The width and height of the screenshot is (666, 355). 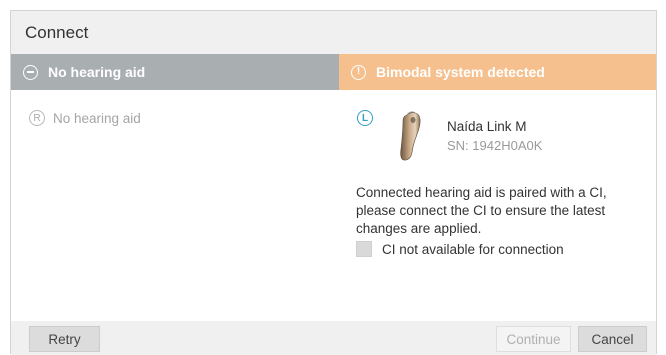 I want to click on left-panel-header-label: No hearing aid, so click(x=97, y=72).